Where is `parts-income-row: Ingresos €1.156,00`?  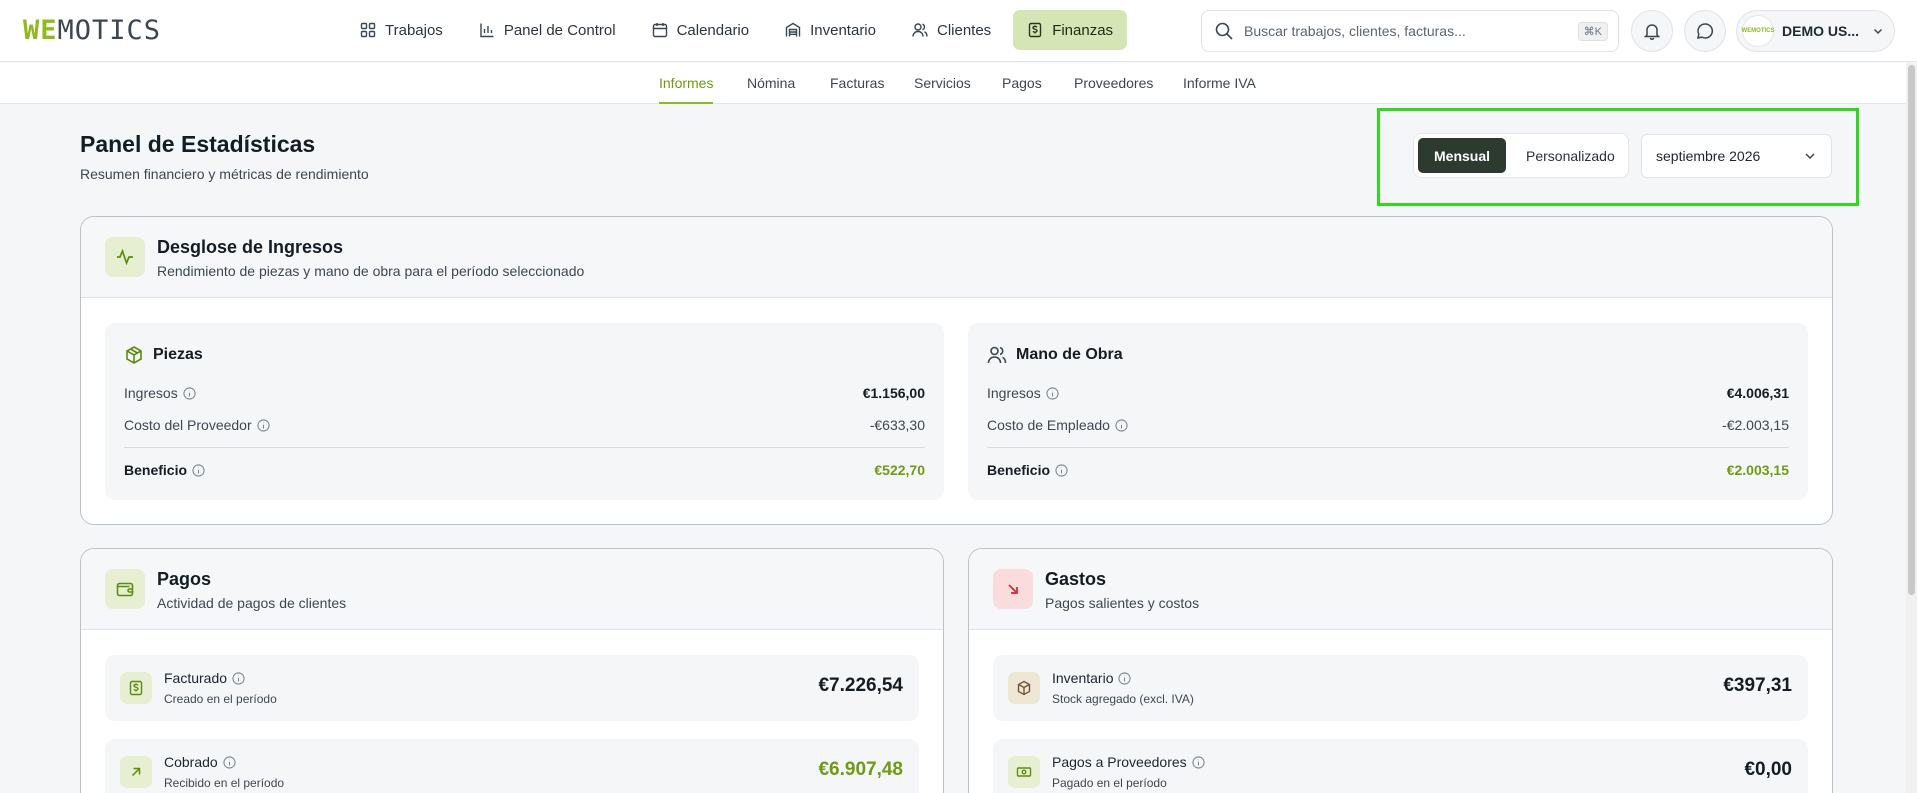
parts-income-row: Ingresos €1.156,00 is located at coordinates (524, 393).